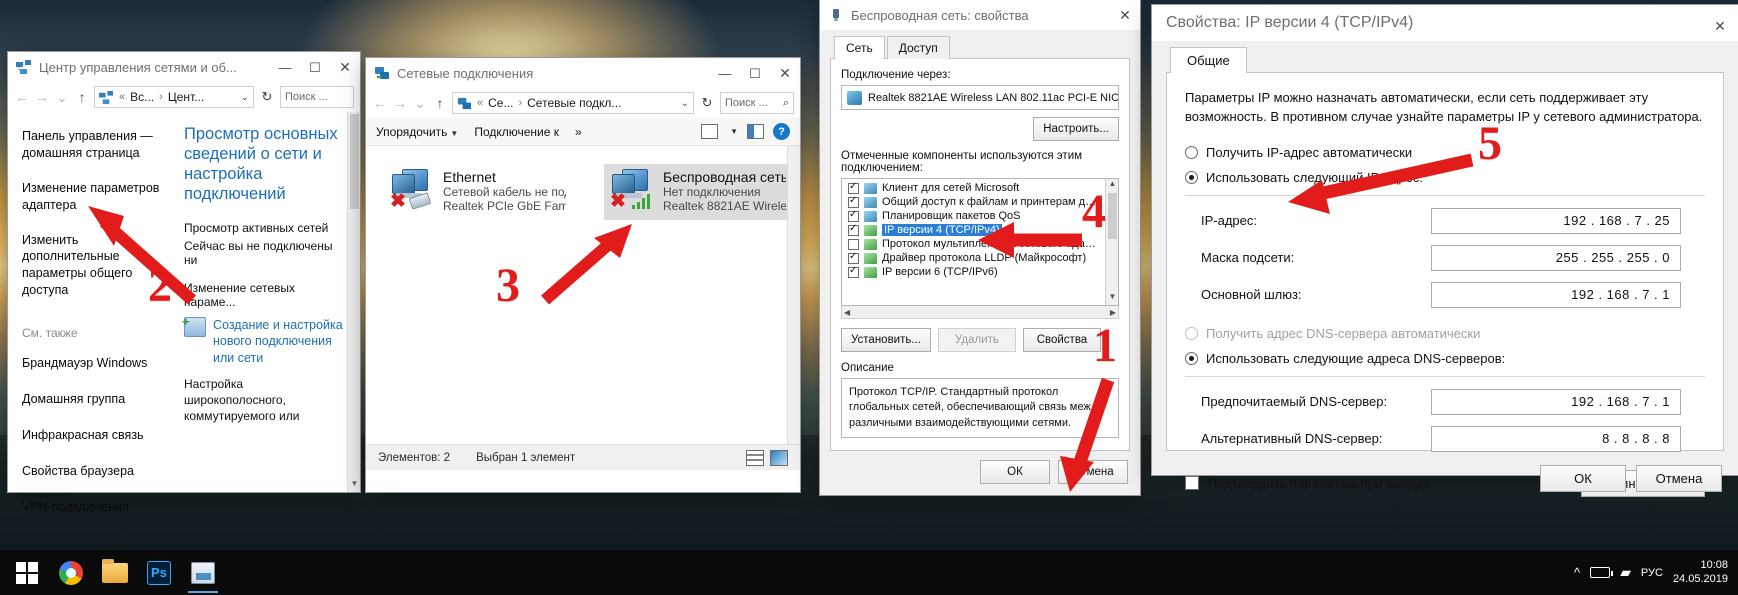 The image size is (1738, 595). I want to click on tab-network: Сеть, so click(859, 47).